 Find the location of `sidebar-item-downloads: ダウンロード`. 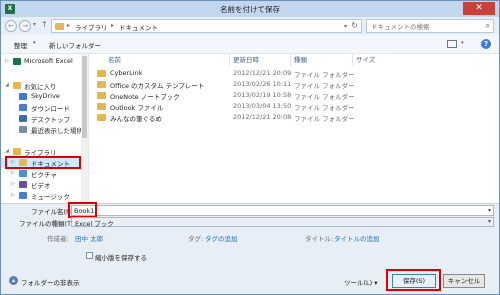

sidebar-item-downloads: ダウンロード is located at coordinates (41, 108).